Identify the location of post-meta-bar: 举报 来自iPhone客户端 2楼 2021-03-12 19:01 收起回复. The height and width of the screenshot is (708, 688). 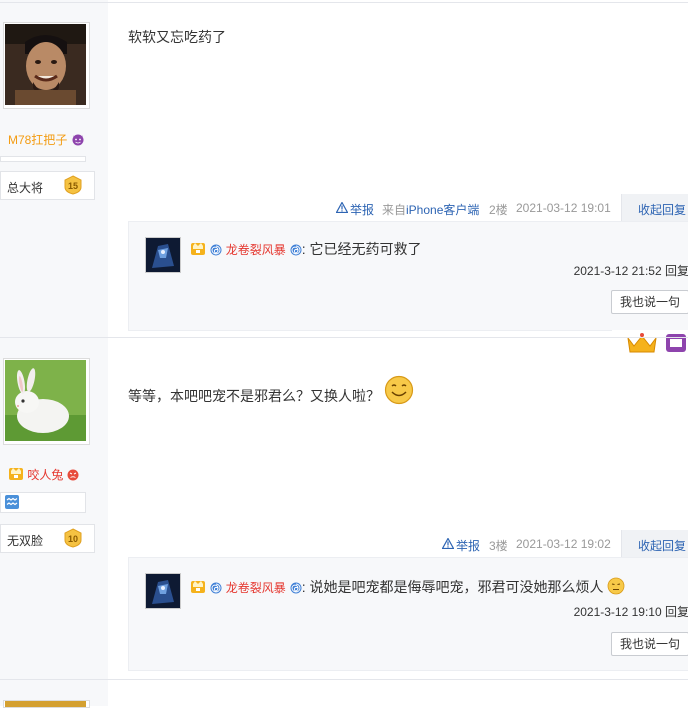
(509, 207).